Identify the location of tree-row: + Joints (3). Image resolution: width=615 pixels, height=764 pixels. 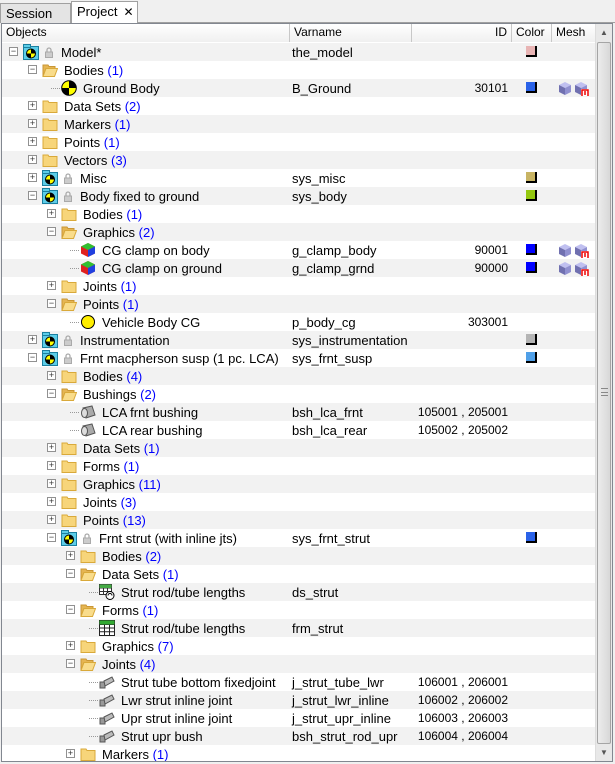
(299, 502).